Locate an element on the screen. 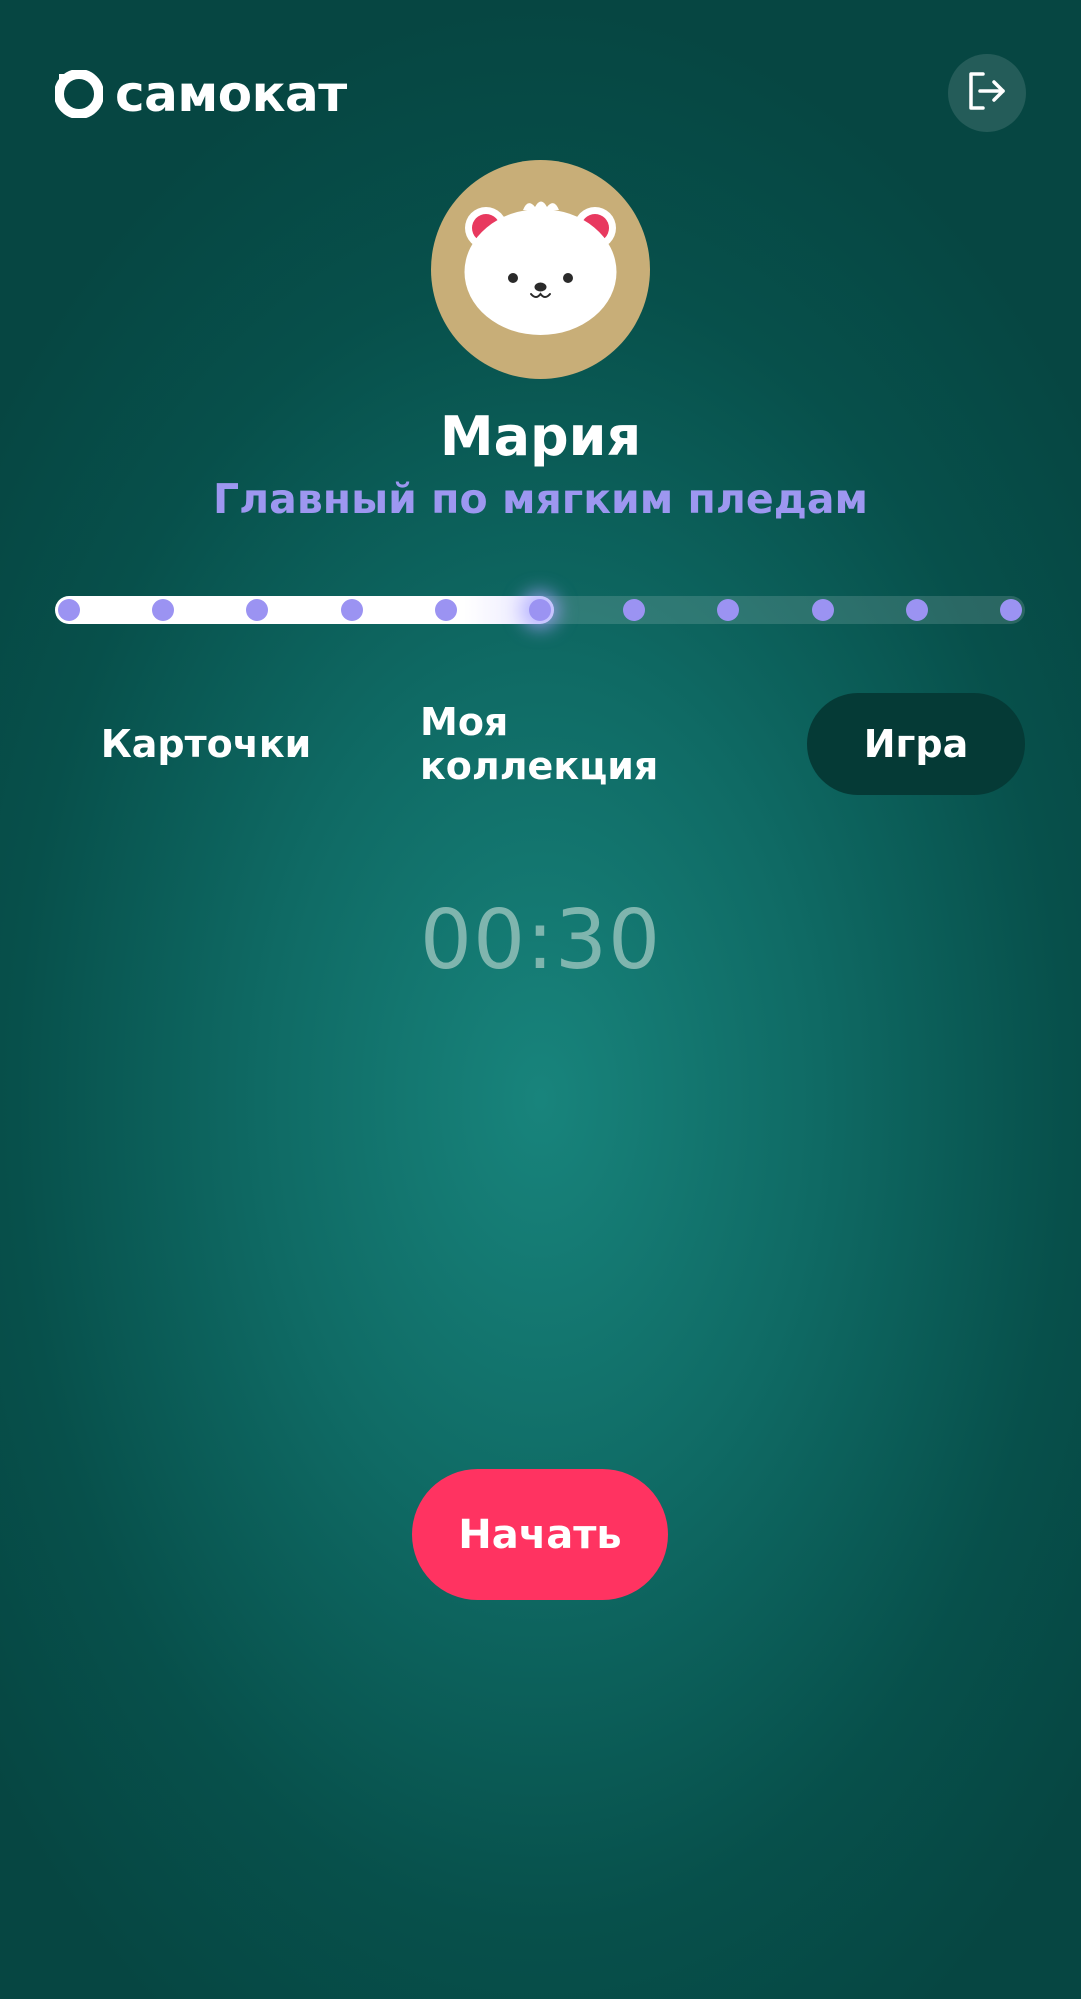  tab-bar: Карточки Моя коллекция Игра is located at coordinates (540, 744).